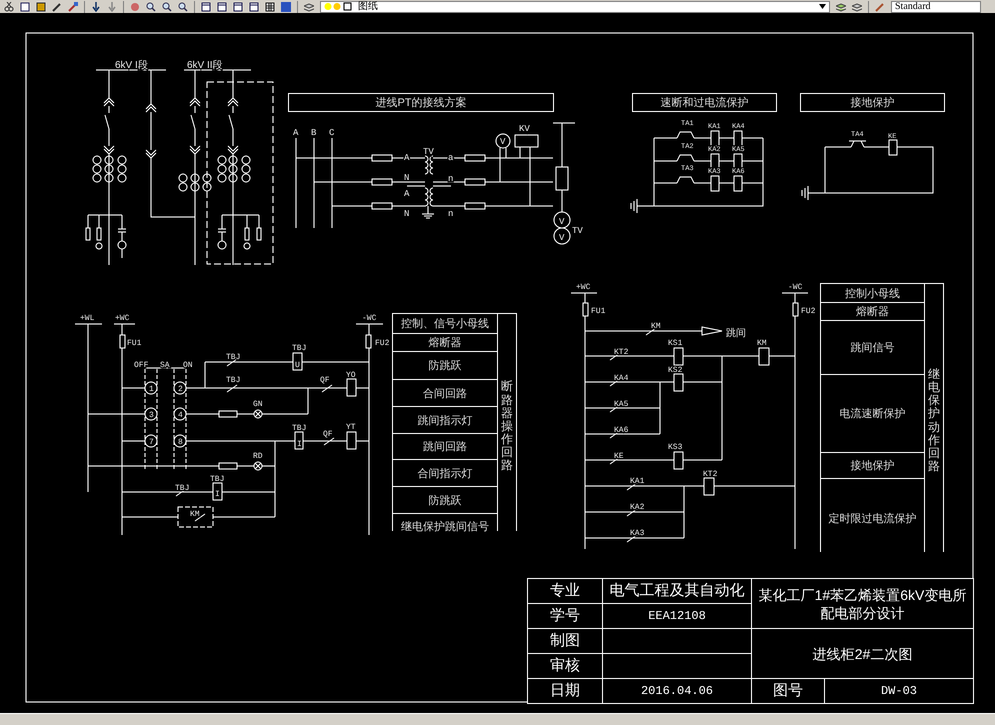  What do you see at coordinates (704, 102) in the screenshot?
I see `section-title: 速断和过电流保护` at bounding box center [704, 102].